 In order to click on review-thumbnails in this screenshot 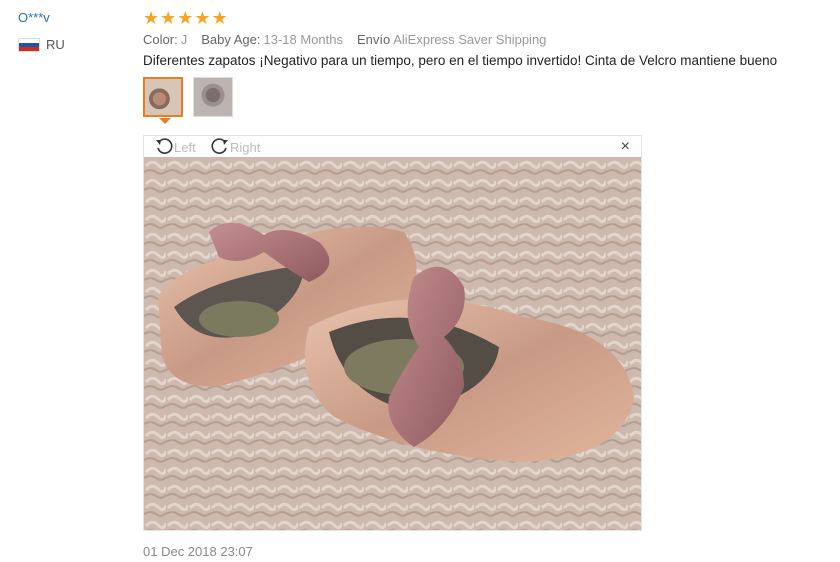, I will do `click(483, 100)`.